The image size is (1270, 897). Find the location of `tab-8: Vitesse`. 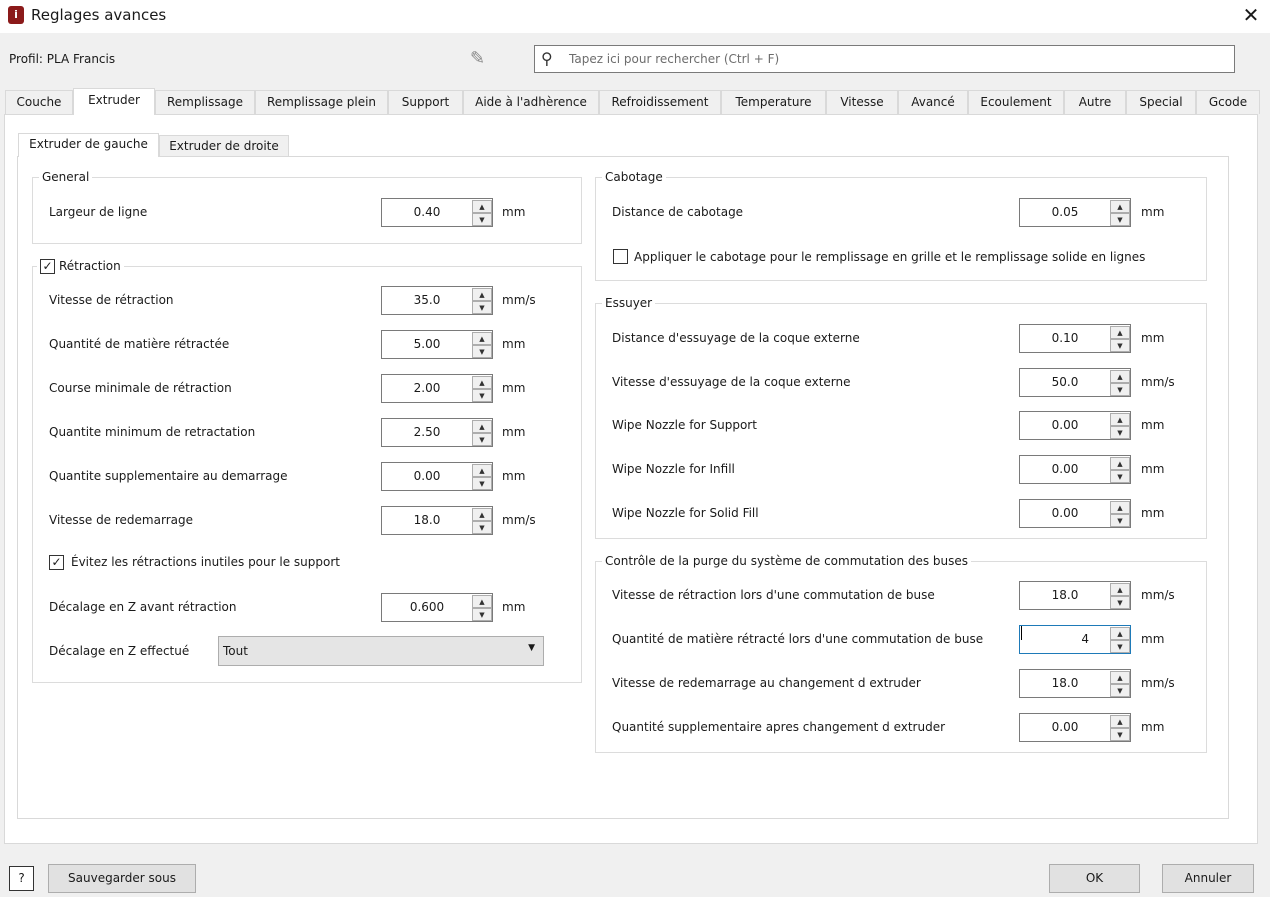

tab-8: Vitesse is located at coordinates (862, 102).